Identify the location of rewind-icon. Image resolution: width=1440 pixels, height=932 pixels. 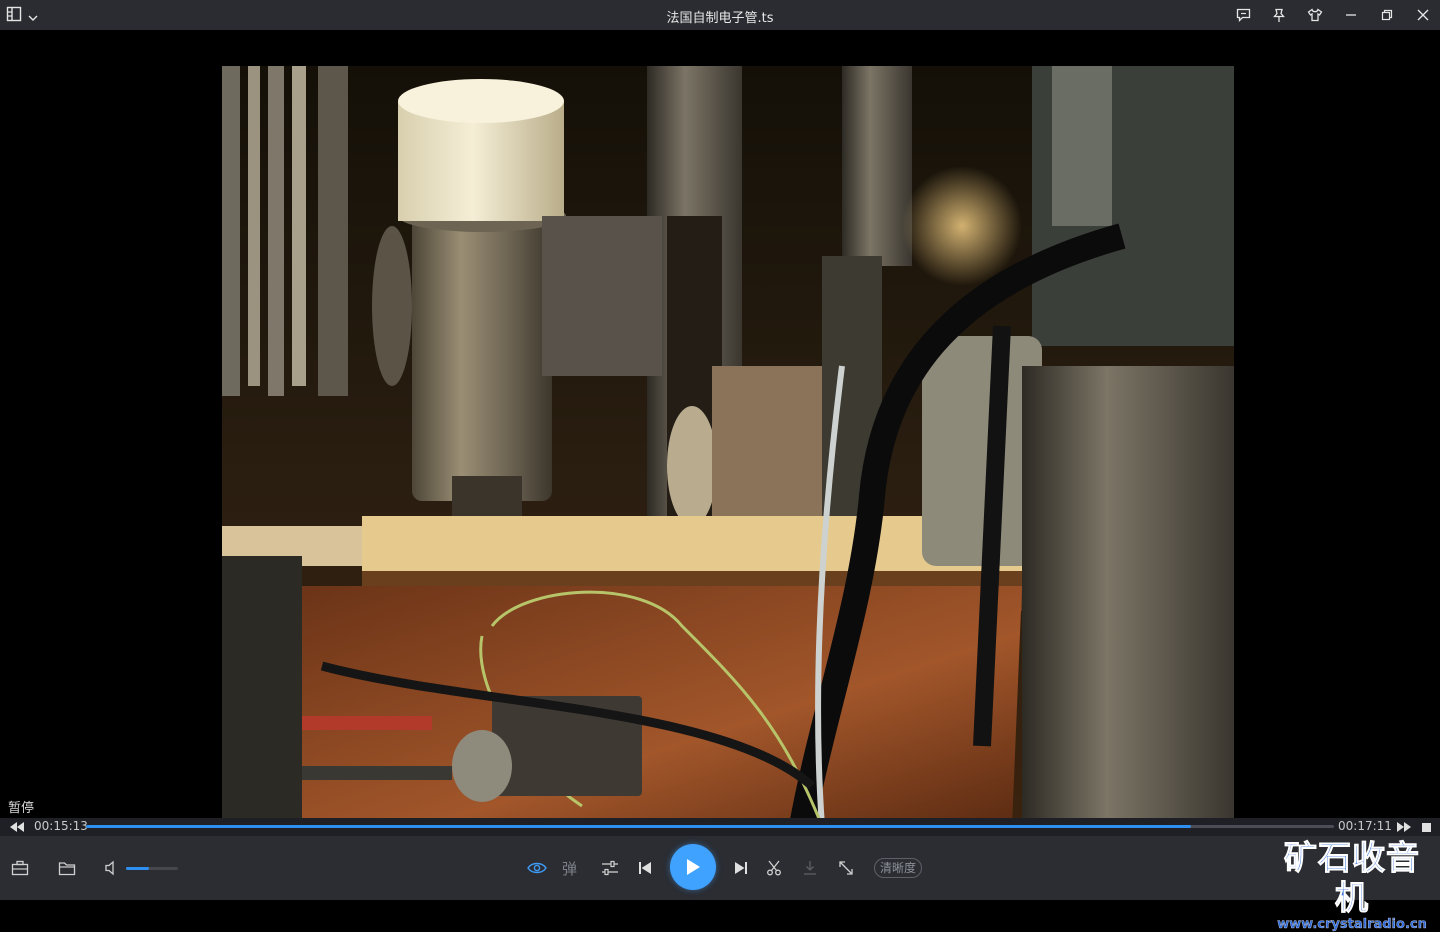
(17, 827).